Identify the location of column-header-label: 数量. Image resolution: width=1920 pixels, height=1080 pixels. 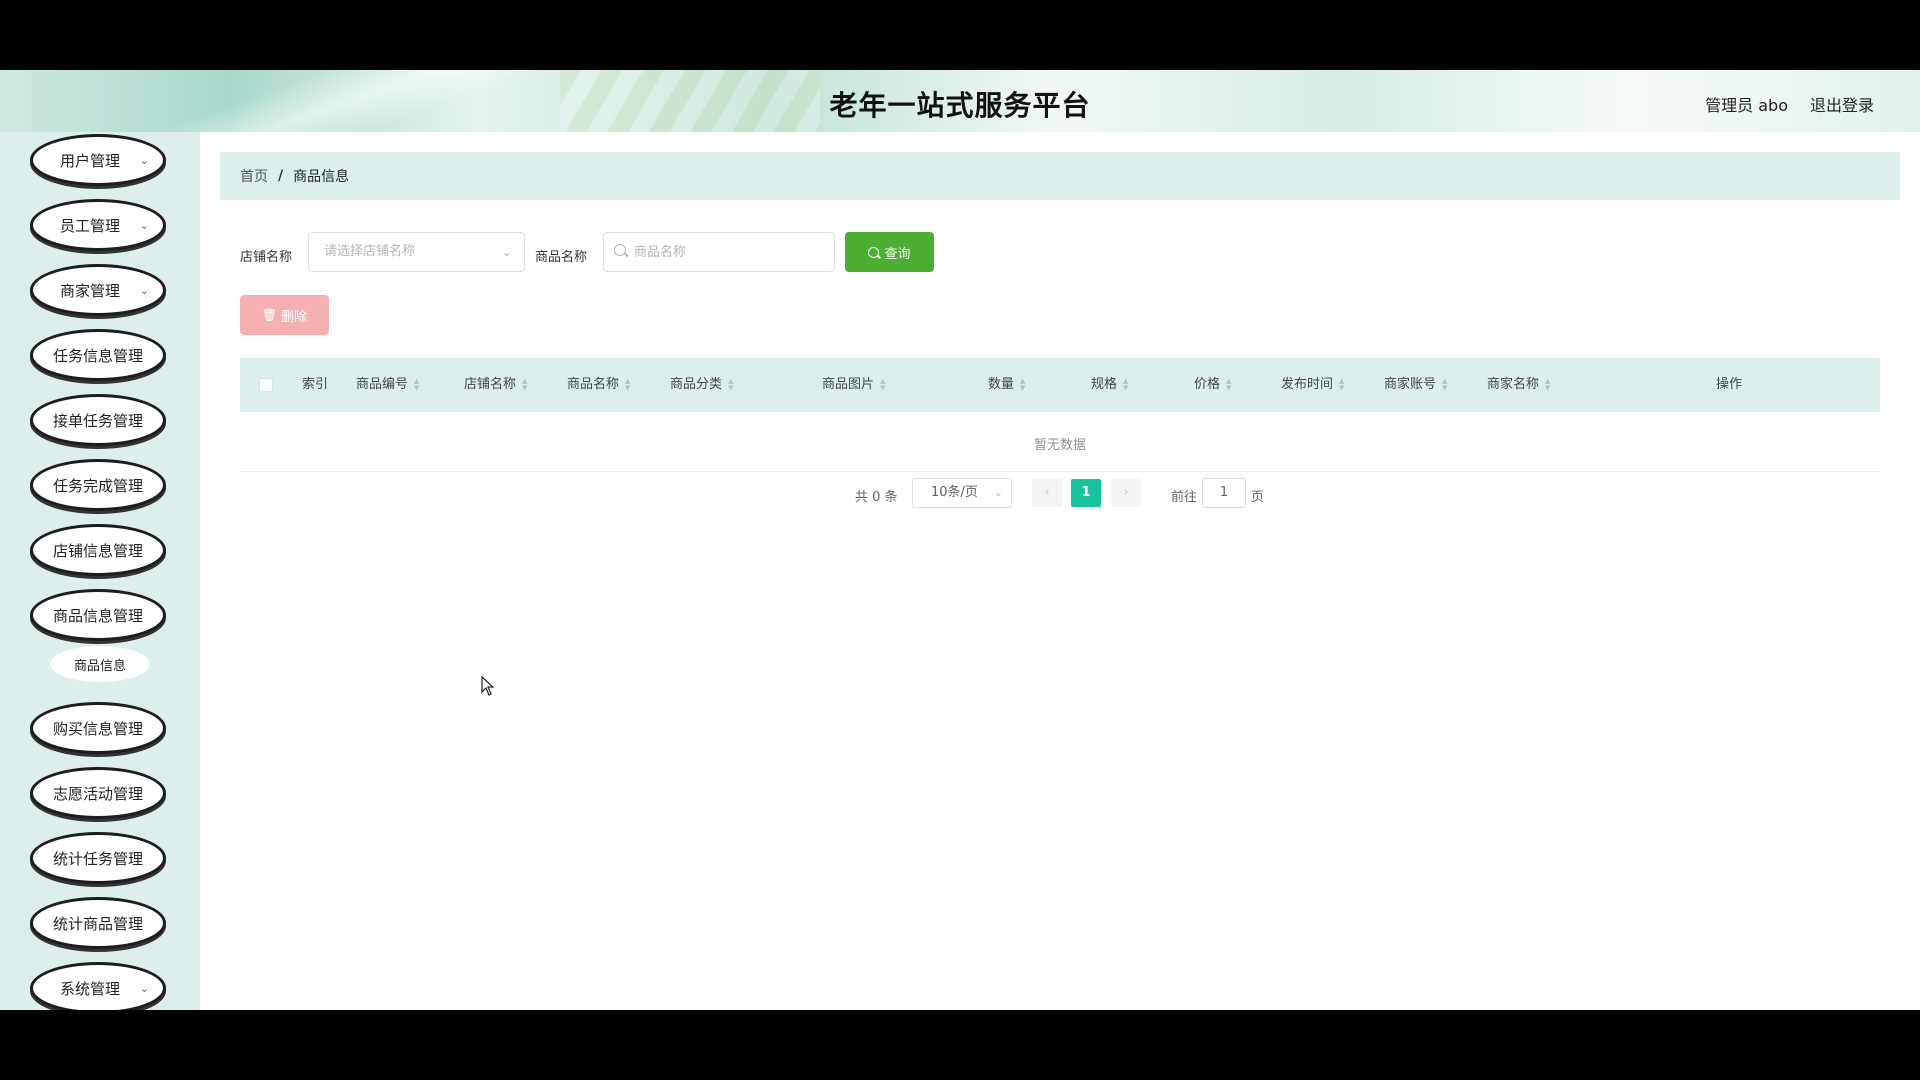
(1001, 384).